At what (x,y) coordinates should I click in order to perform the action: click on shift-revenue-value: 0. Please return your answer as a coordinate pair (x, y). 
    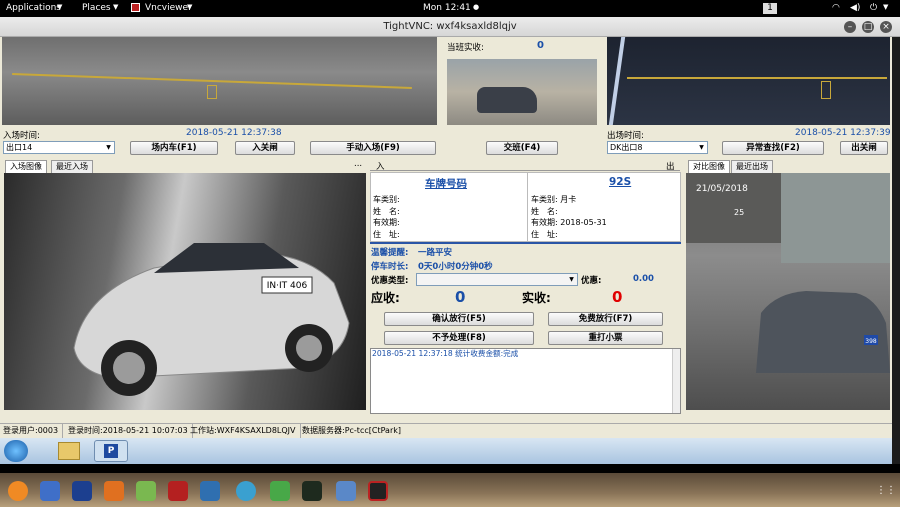
    Looking at the image, I should click on (540, 45).